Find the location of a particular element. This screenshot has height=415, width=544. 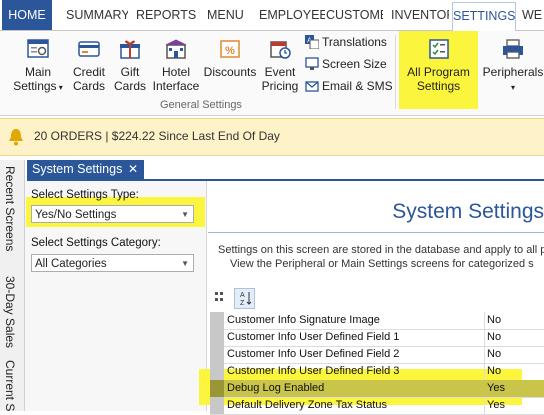

settings-type-label: Select Settings Type: is located at coordinates (85, 195).